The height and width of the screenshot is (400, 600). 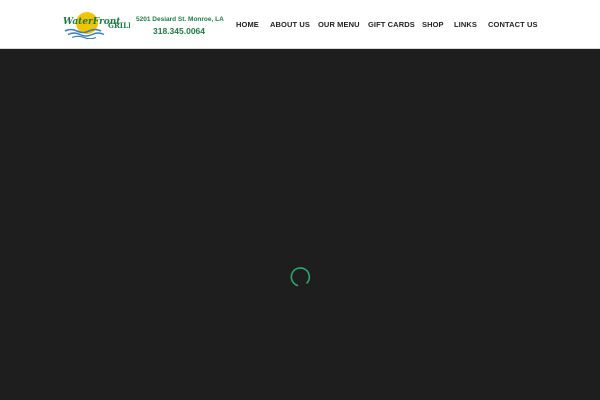 What do you see at coordinates (339, 25) in the screenshot?
I see `nav-item-our-menu: OUR MENU` at bounding box center [339, 25].